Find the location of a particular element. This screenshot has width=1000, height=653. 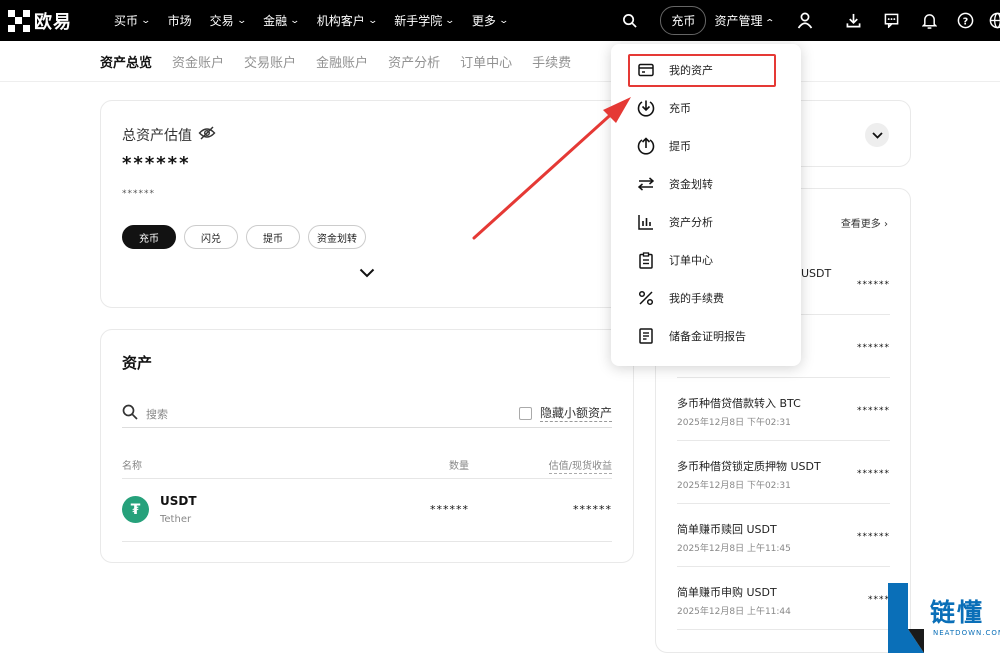

download-icon is located at coordinates (853, 21).